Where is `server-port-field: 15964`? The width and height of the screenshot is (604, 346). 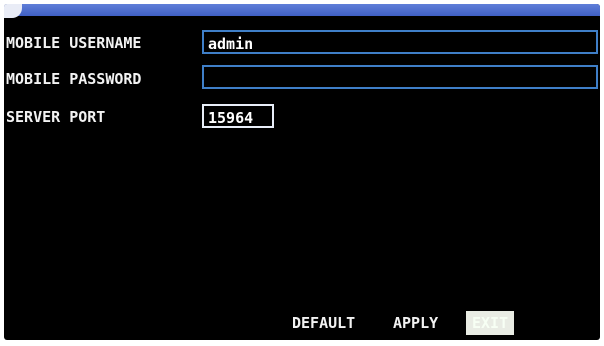
server-port-field: 15964 is located at coordinates (238, 116).